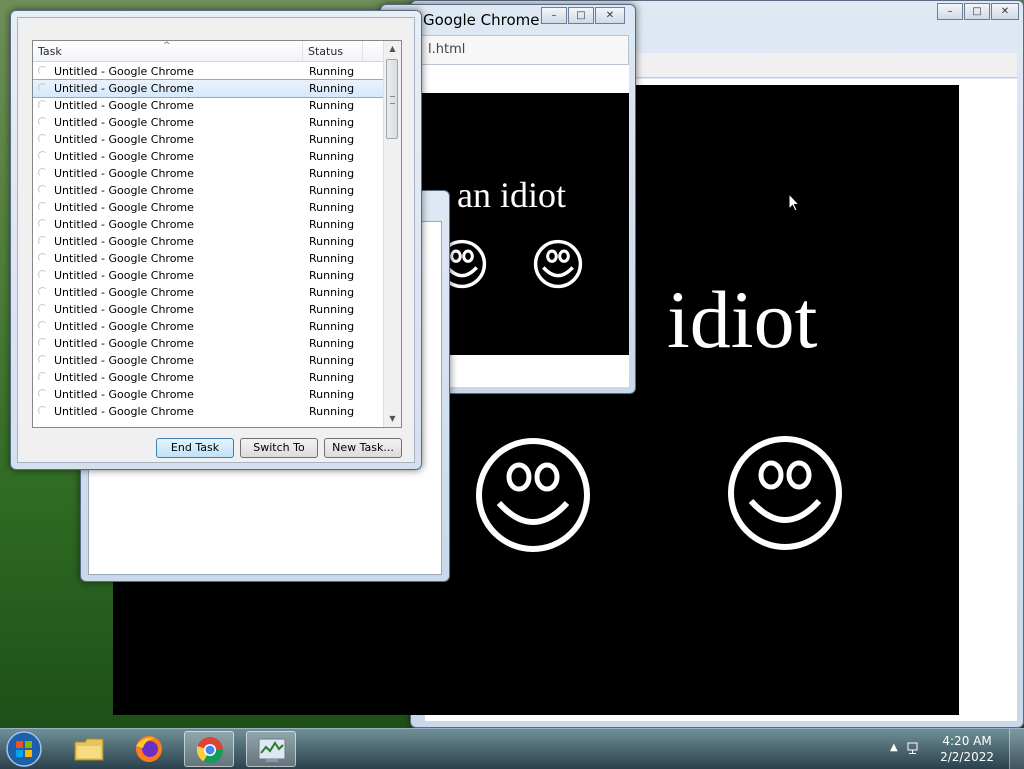 This screenshot has width=1024, height=769. I want to click on firefox-icon, so click(149, 749).